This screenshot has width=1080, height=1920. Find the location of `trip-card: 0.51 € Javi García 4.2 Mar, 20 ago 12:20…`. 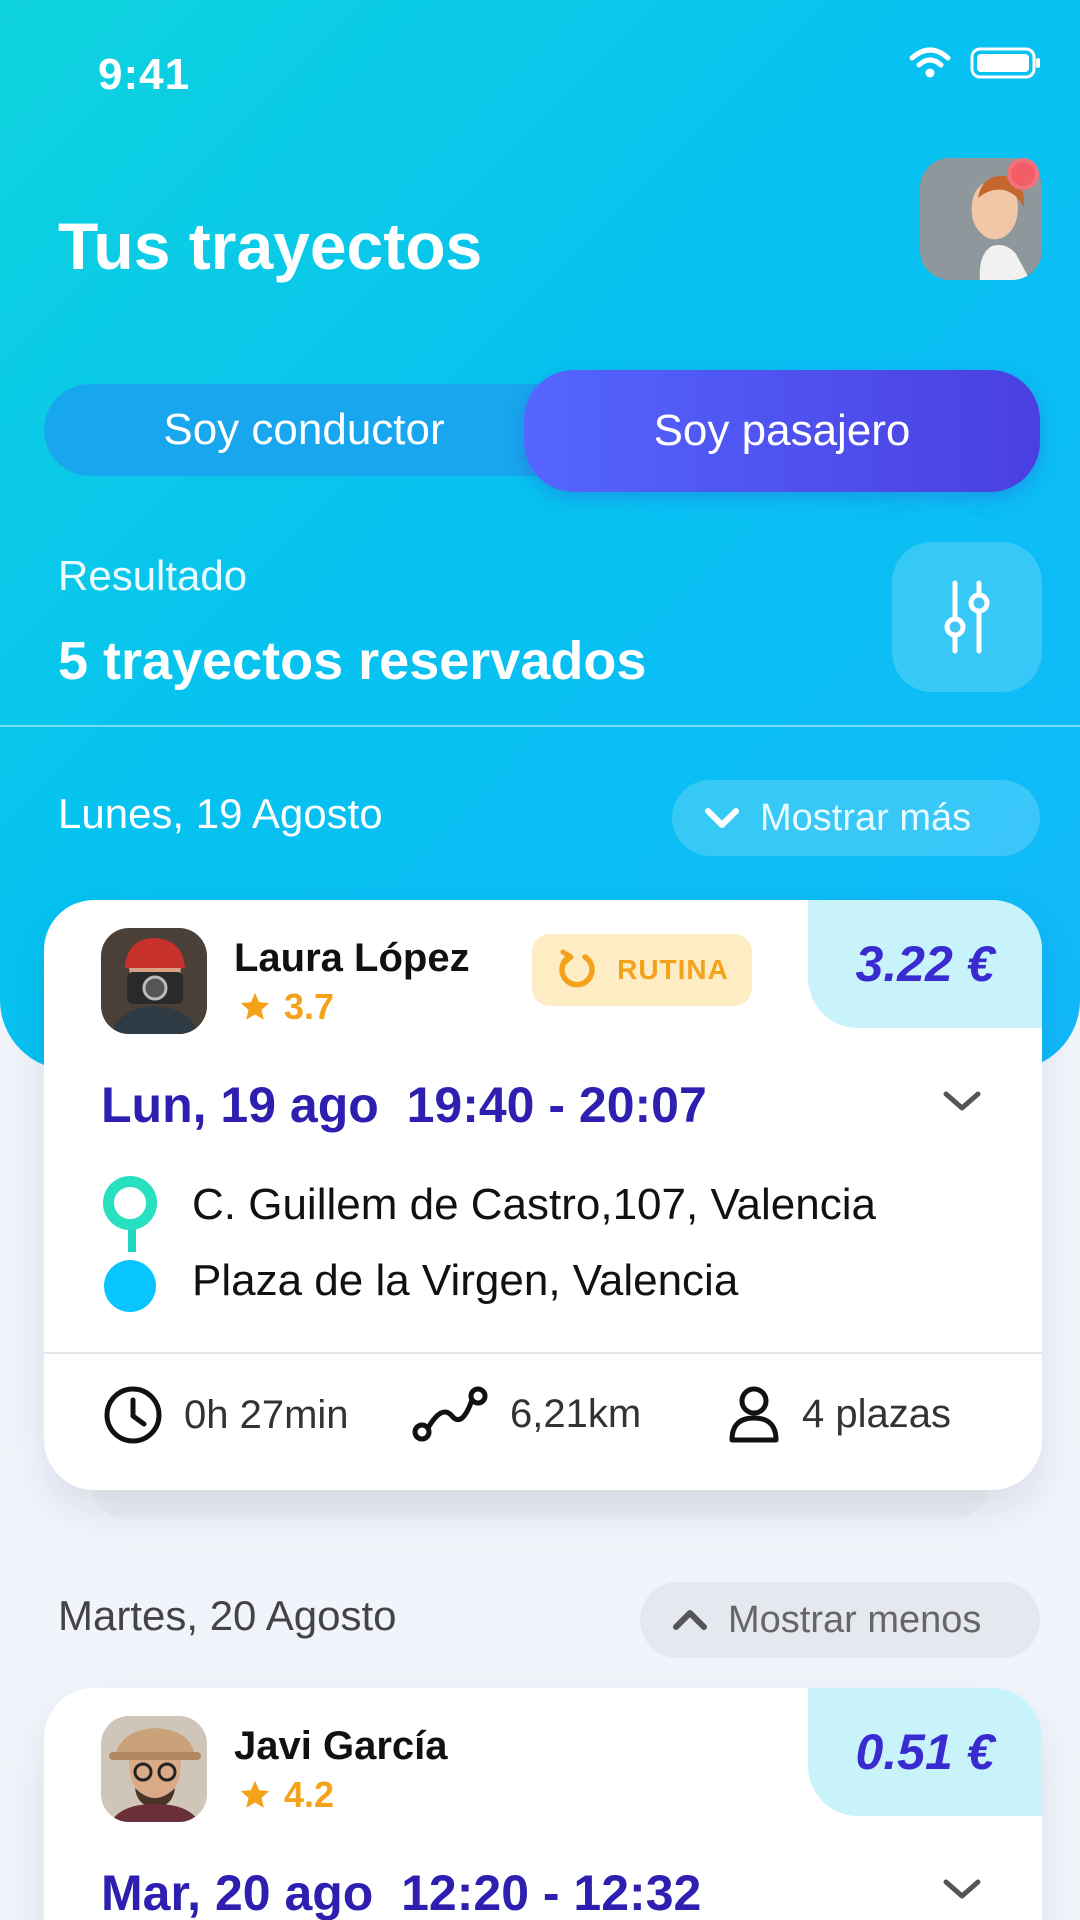

trip-card: 0.51 € Javi García 4.2 Mar, 20 ago 12:20… is located at coordinates (543, 1804).